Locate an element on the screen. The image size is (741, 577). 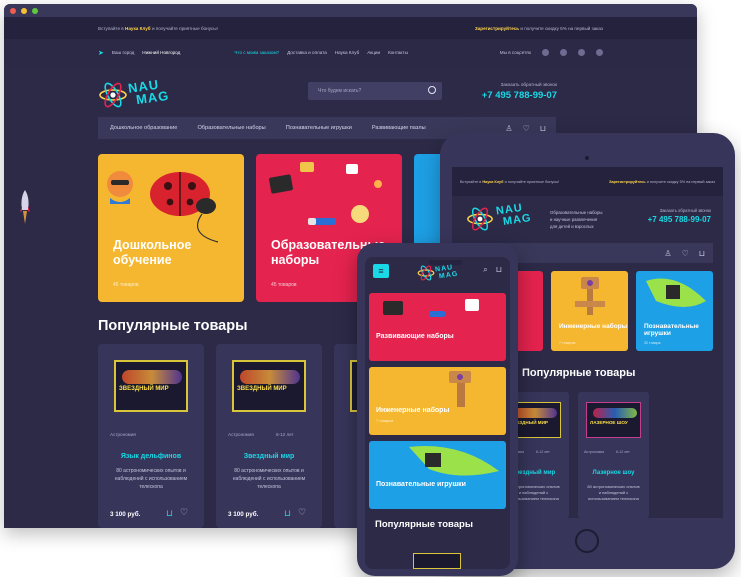
category-count: 7 товаров is located at coordinates (567, 343).